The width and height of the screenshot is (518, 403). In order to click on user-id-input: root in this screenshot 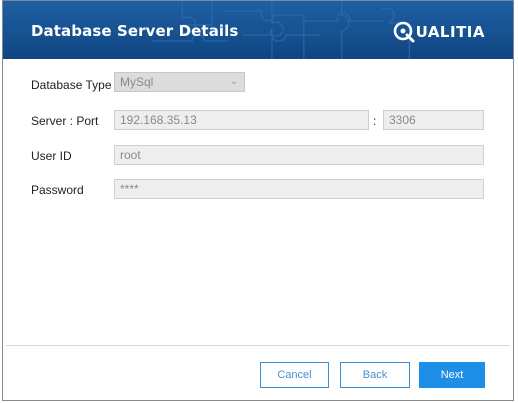, I will do `click(299, 155)`.